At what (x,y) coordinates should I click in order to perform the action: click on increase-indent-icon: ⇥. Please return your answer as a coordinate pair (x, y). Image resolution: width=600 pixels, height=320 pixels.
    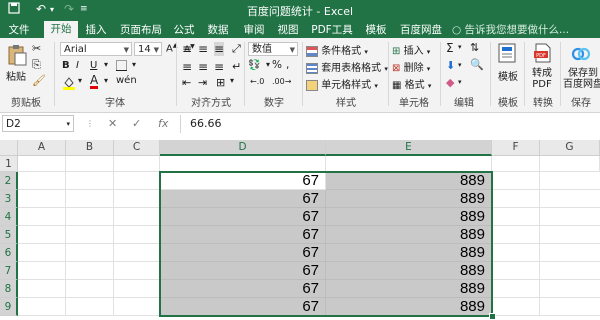
    Looking at the image, I should click on (202, 82).